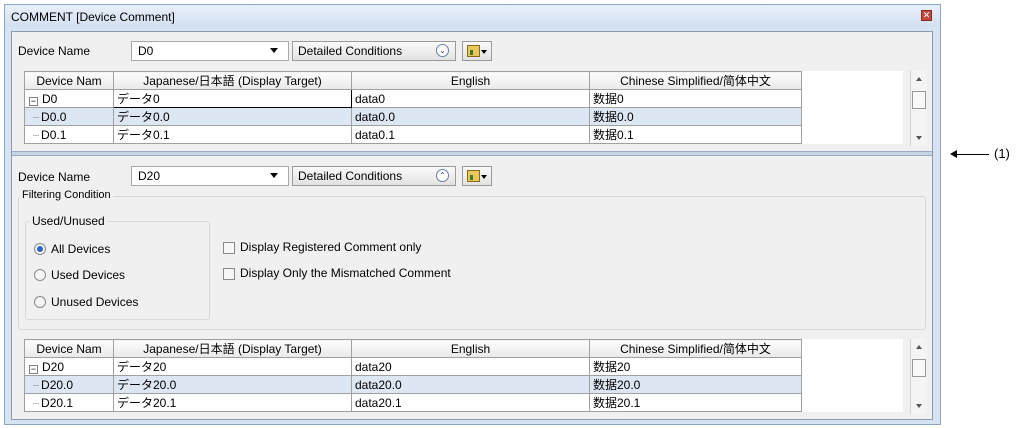 The width and height of the screenshot is (1027, 428). I want to click on used-unused-label: Used/Unused, so click(68, 221).